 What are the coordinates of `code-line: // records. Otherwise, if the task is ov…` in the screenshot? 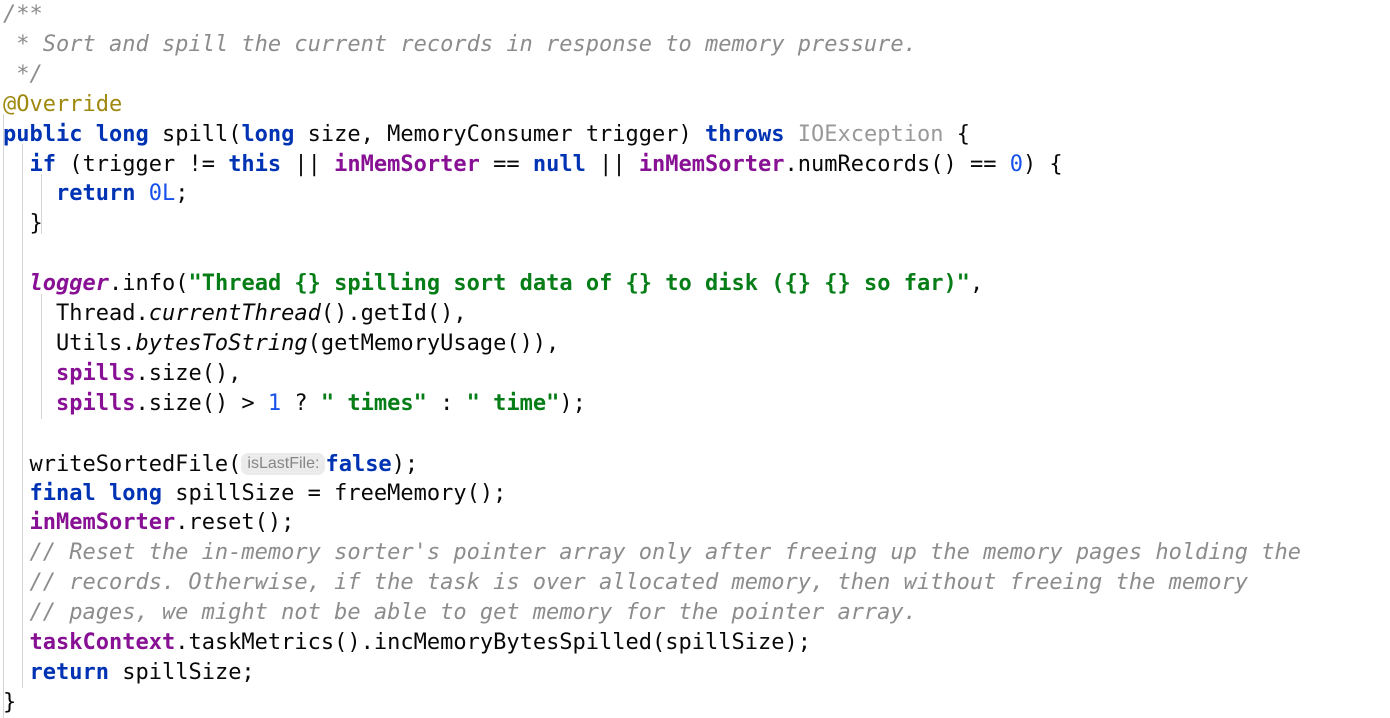 It's located at (695, 583).